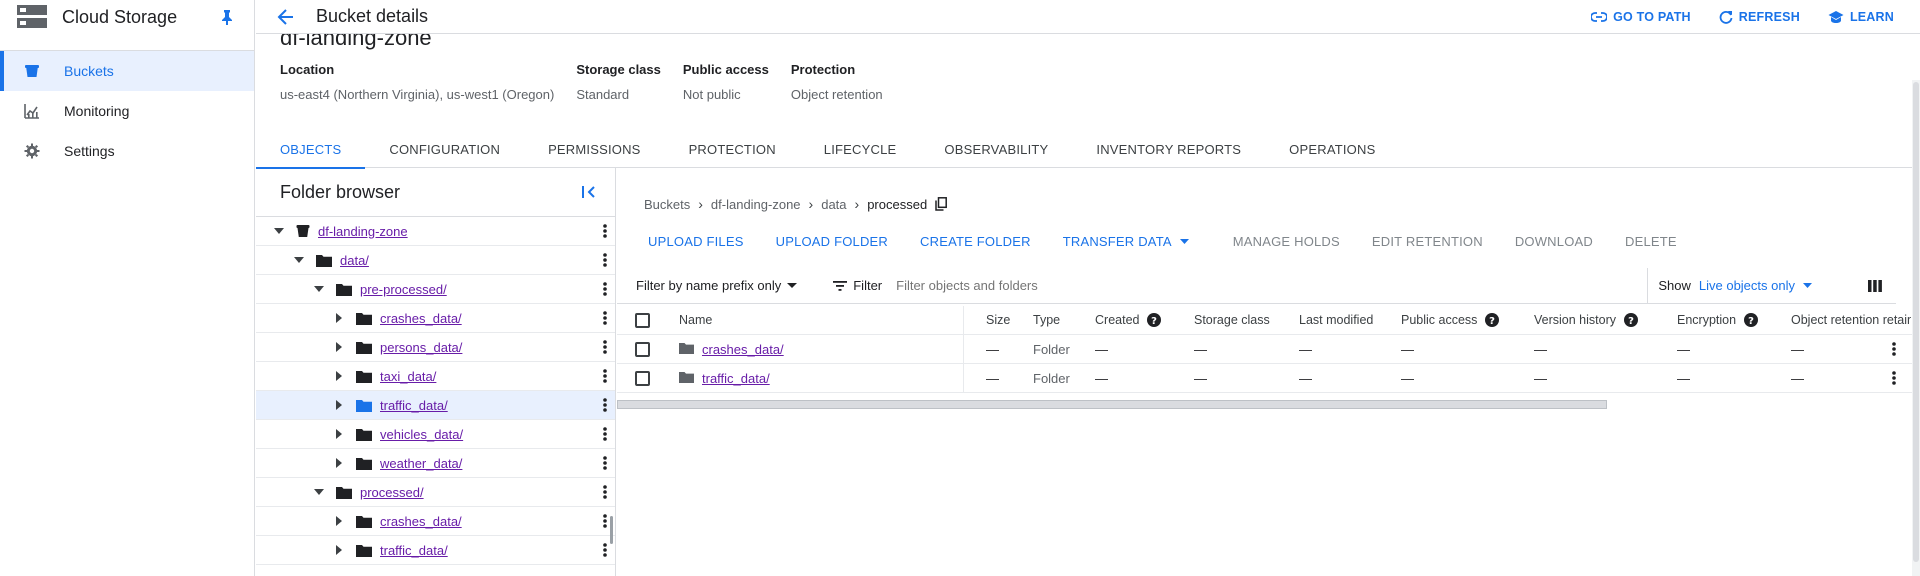 Image resolution: width=1920 pixels, height=576 pixels. Describe the element at coordinates (392, 492) in the screenshot. I see `tree-item-label: processed/` at that location.